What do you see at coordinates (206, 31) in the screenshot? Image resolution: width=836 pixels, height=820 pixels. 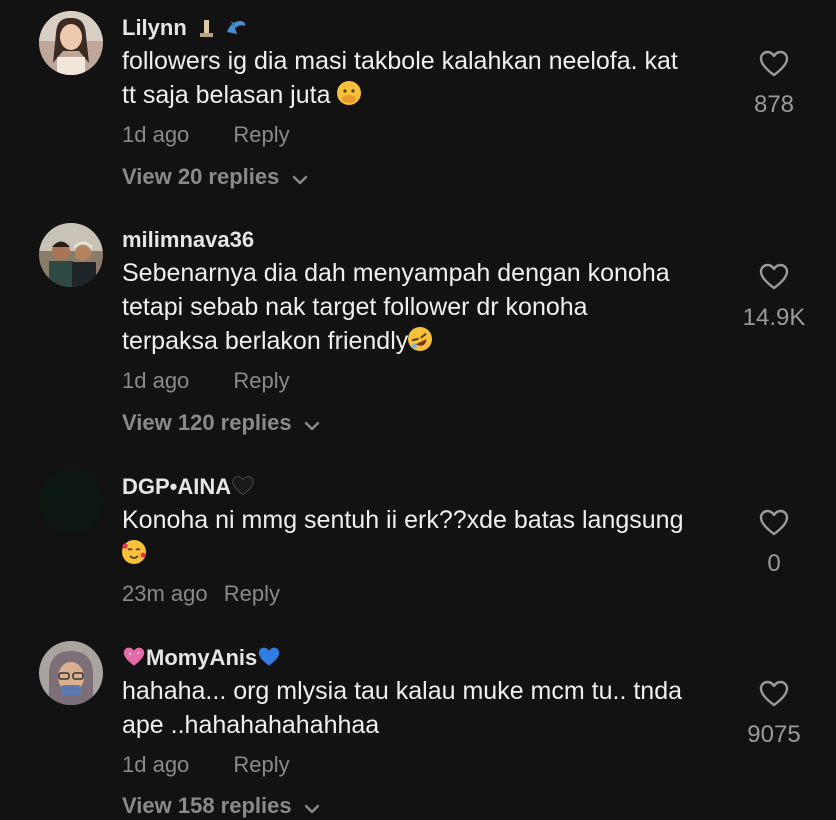 I see `tower-icon` at bounding box center [206, 31].